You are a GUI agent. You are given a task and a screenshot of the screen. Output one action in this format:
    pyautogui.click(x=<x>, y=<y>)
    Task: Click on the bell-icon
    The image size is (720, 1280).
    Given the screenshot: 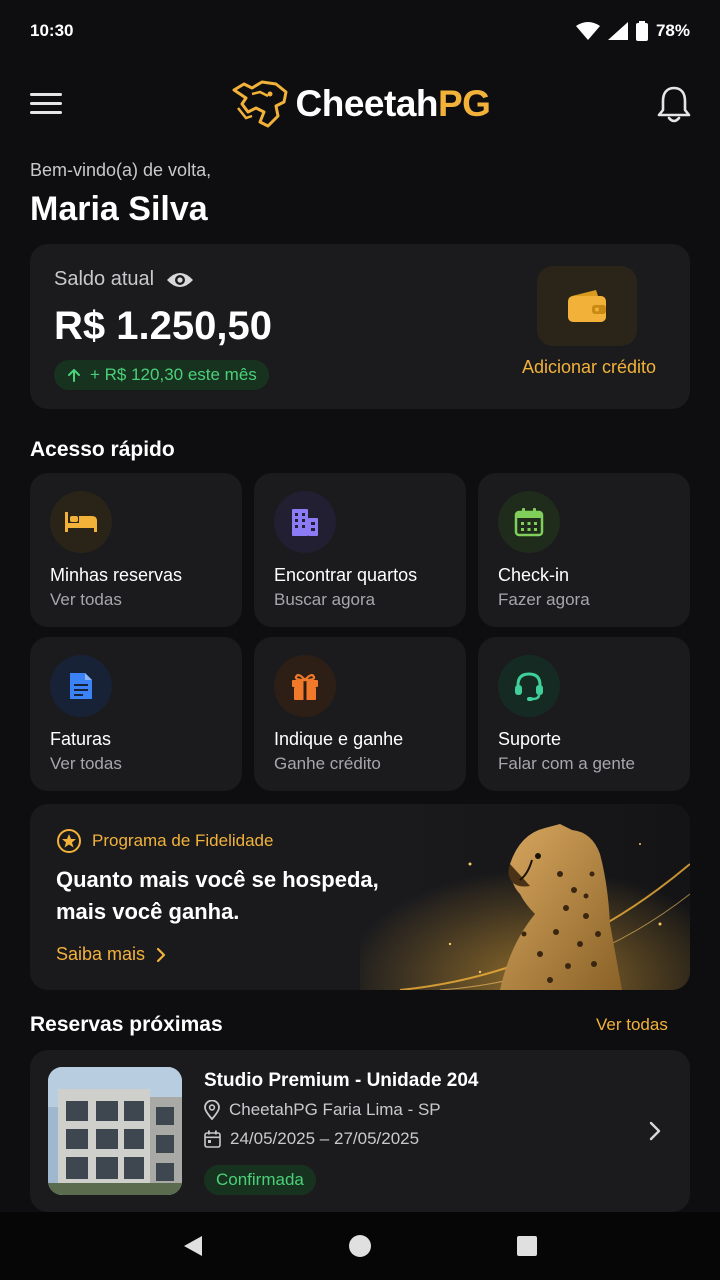 What is the action you would take?
    pyautogui.click(x=674, y=104)
    